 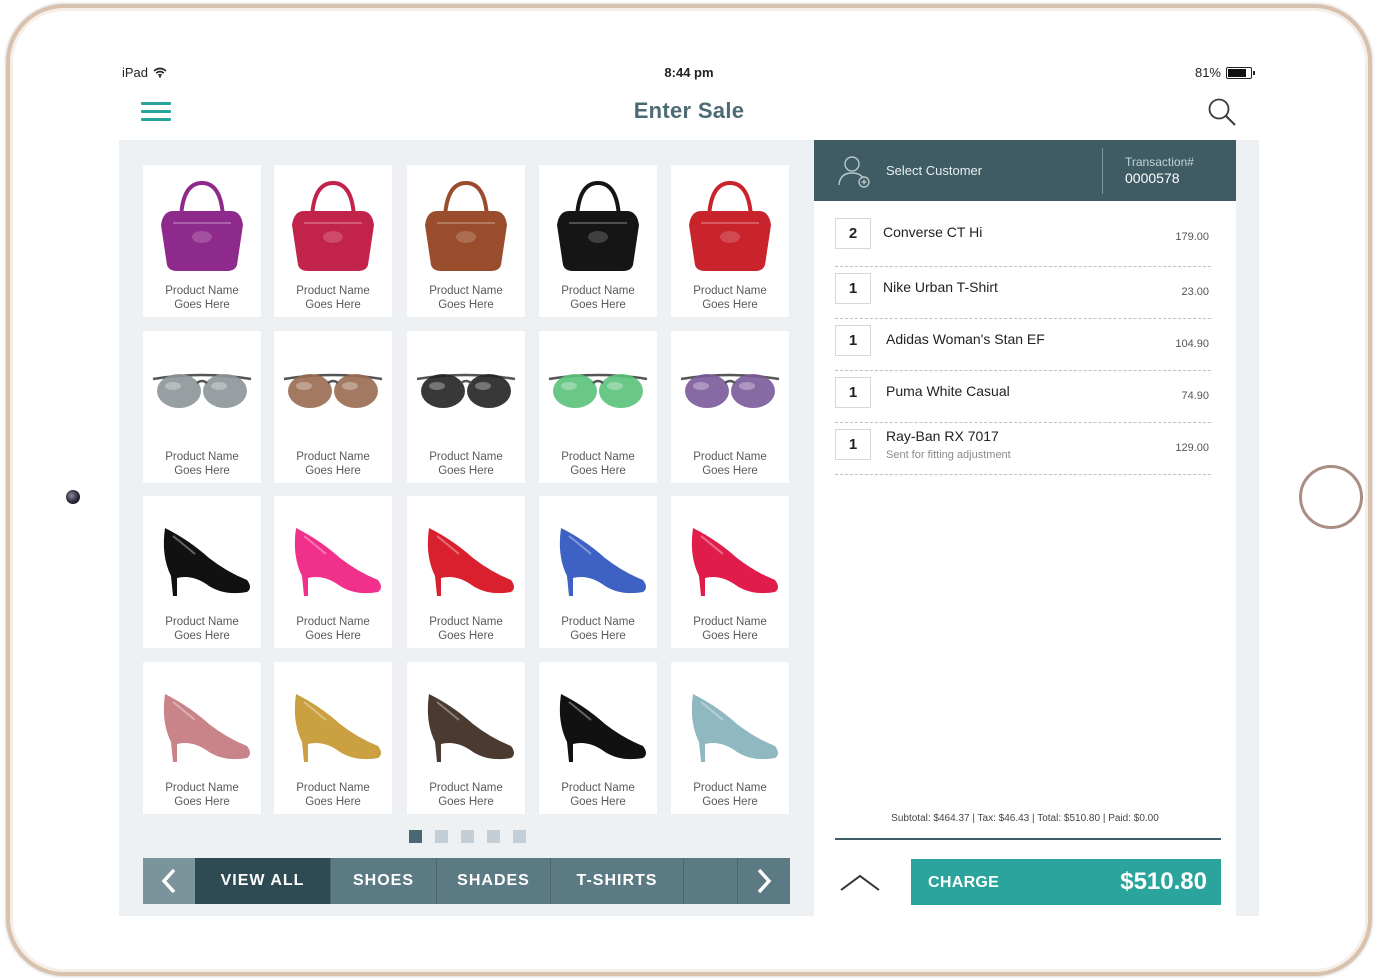 I want to click on chevron-up-icon, so click(x=860, y=883).